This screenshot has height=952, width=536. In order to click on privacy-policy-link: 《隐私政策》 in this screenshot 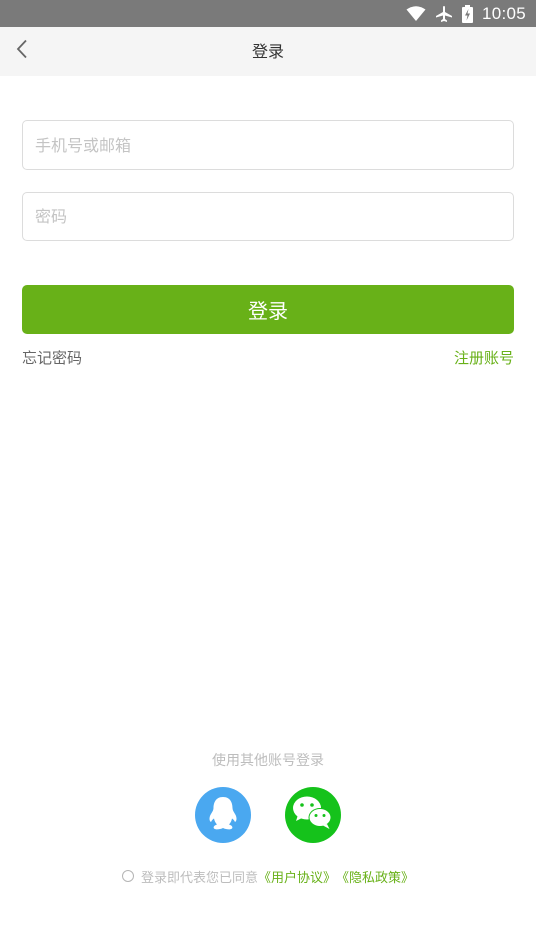, I will do `click(375, 876)`.